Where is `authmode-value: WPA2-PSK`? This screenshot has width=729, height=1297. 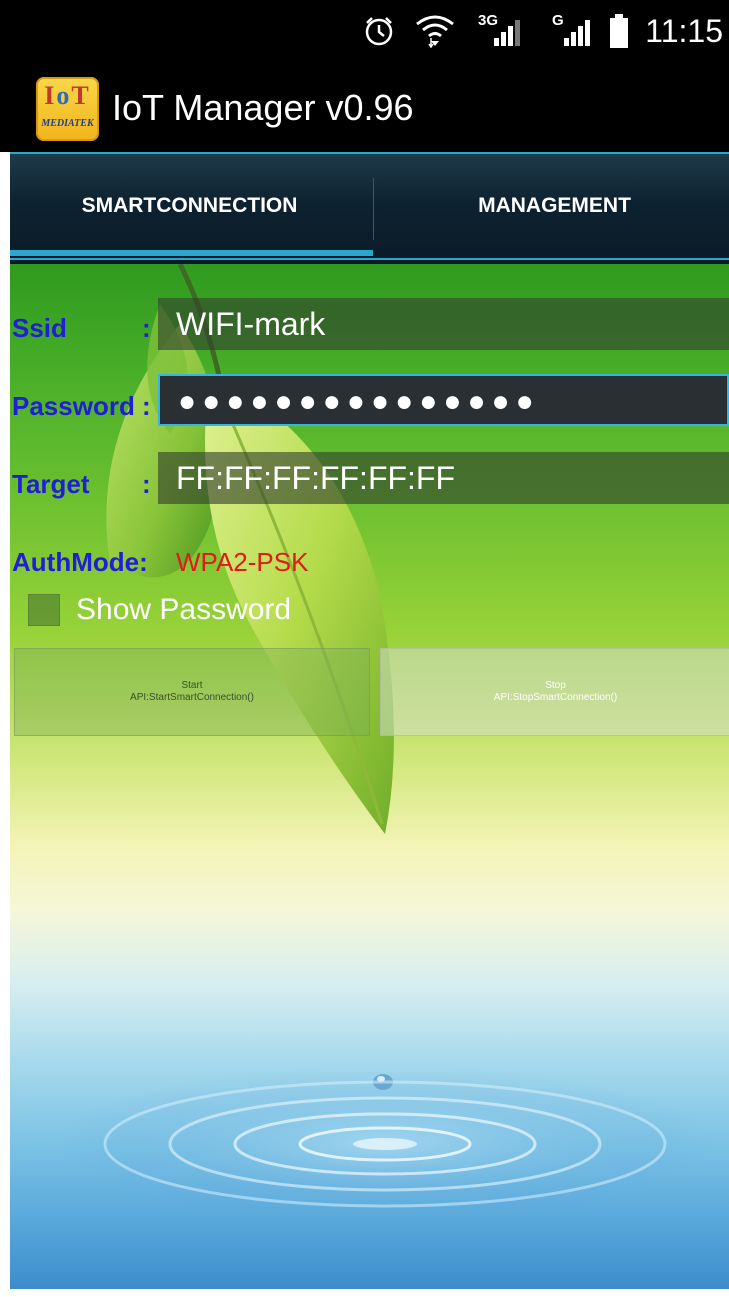 authmode-value: WPA2-PSK is located at coordinates (242, 562).